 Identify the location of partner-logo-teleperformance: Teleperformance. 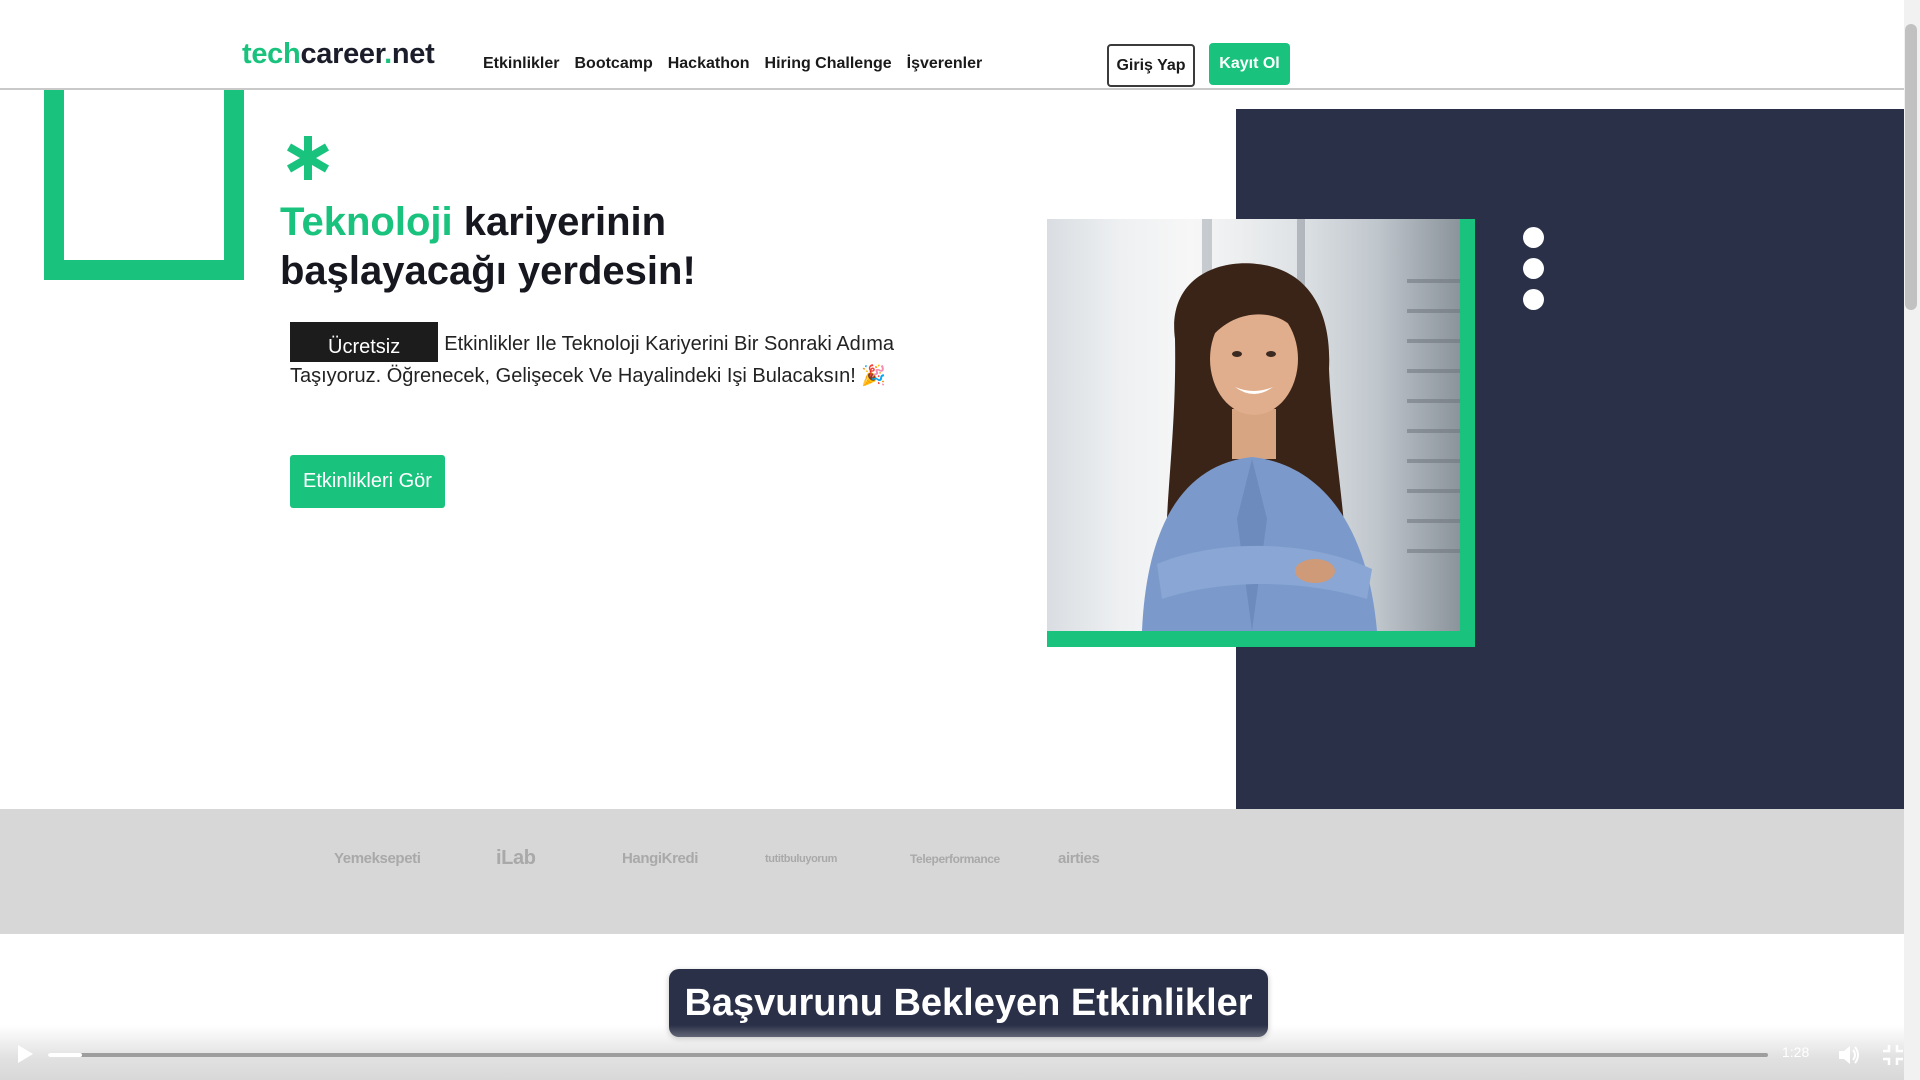
(955, 859).